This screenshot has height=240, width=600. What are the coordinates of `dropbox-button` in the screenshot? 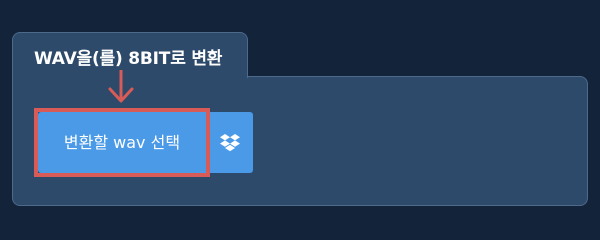 It's located at (229, 142).